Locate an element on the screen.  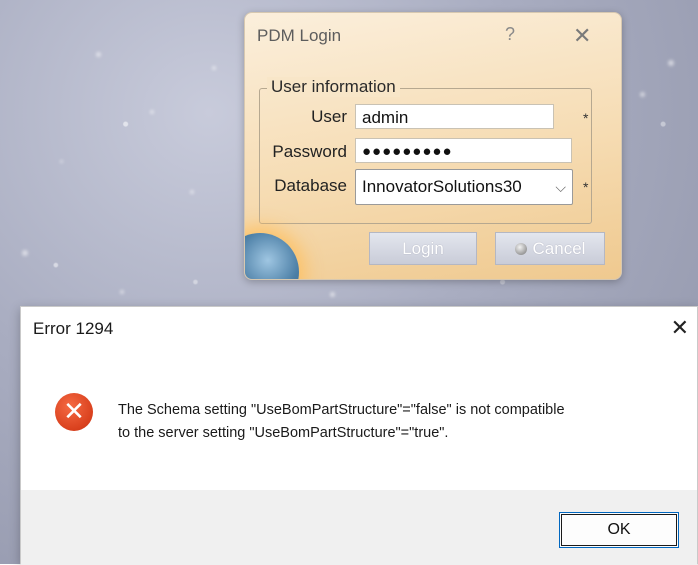
database-label: Database is located at coordinates (310, 185).